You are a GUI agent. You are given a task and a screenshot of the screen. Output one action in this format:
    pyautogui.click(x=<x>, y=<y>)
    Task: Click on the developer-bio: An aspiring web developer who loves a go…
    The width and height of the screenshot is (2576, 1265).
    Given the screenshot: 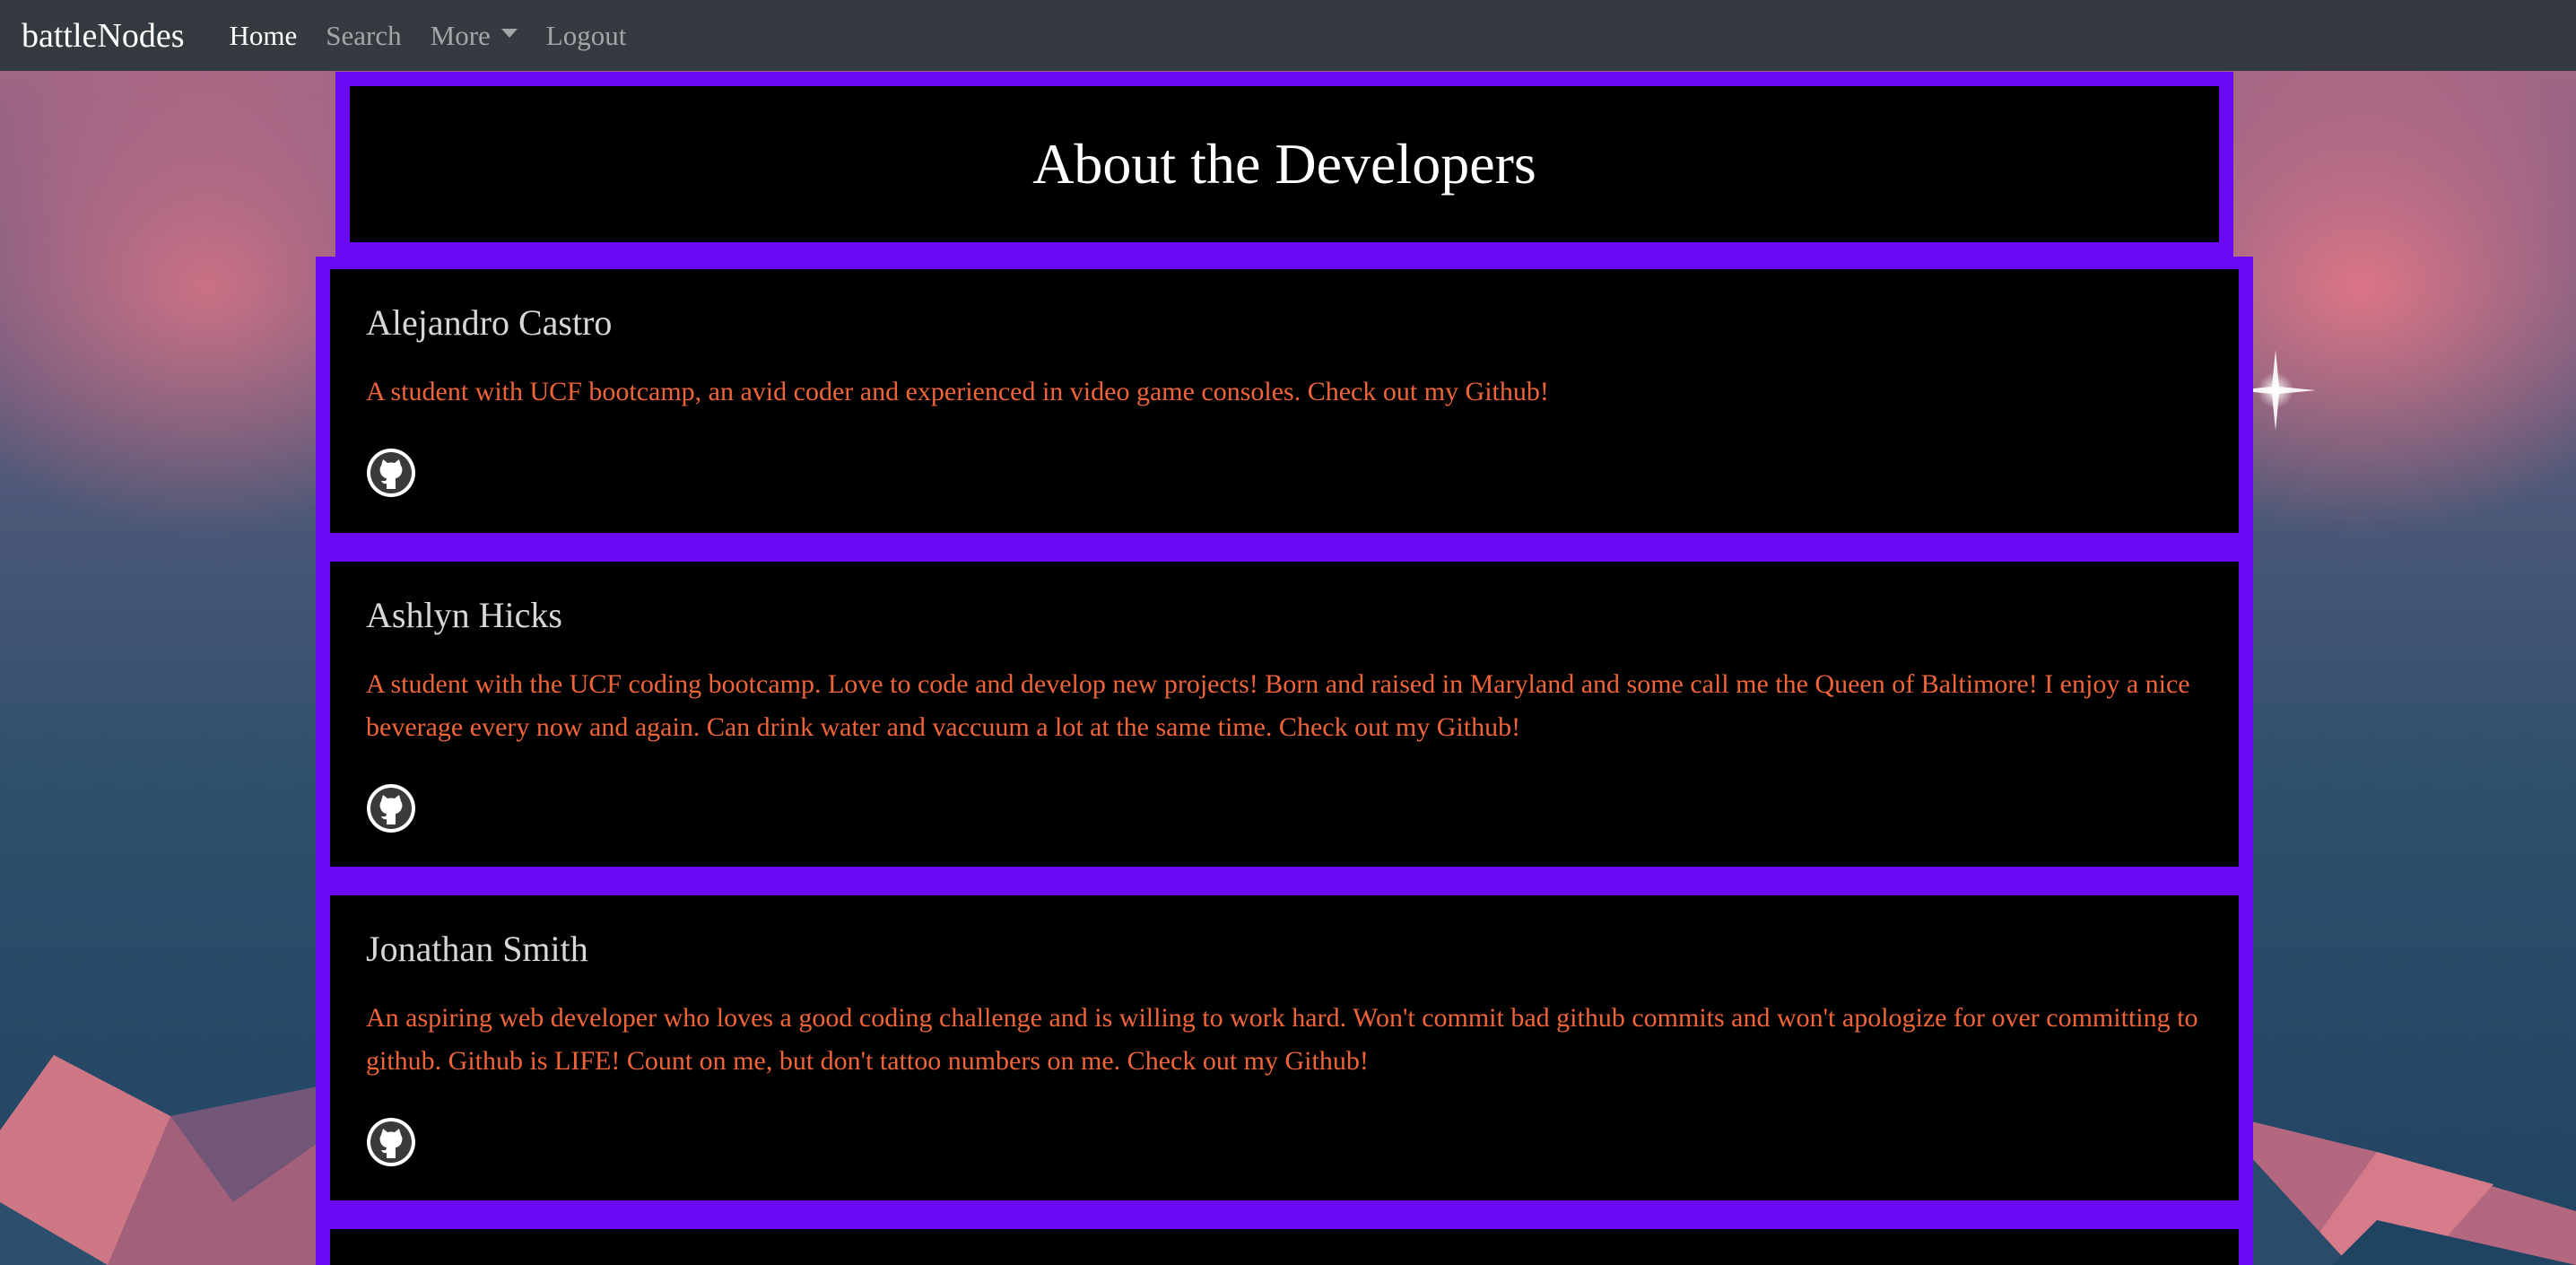 What is the action you would take?
    pyautogui.click(x=1282, y=1039)
    